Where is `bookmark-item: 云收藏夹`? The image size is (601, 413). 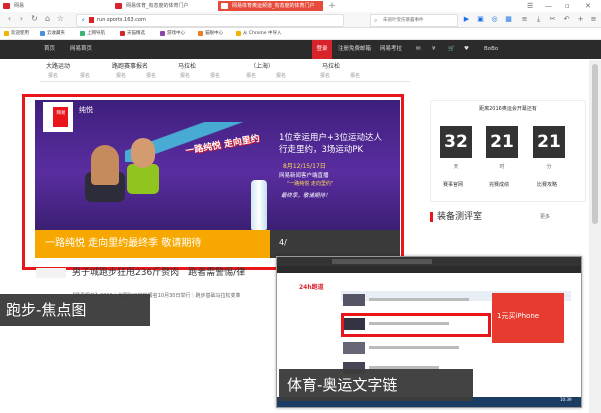 bookmark-item: 云收藏夹 is located at coordinates (52, 33).